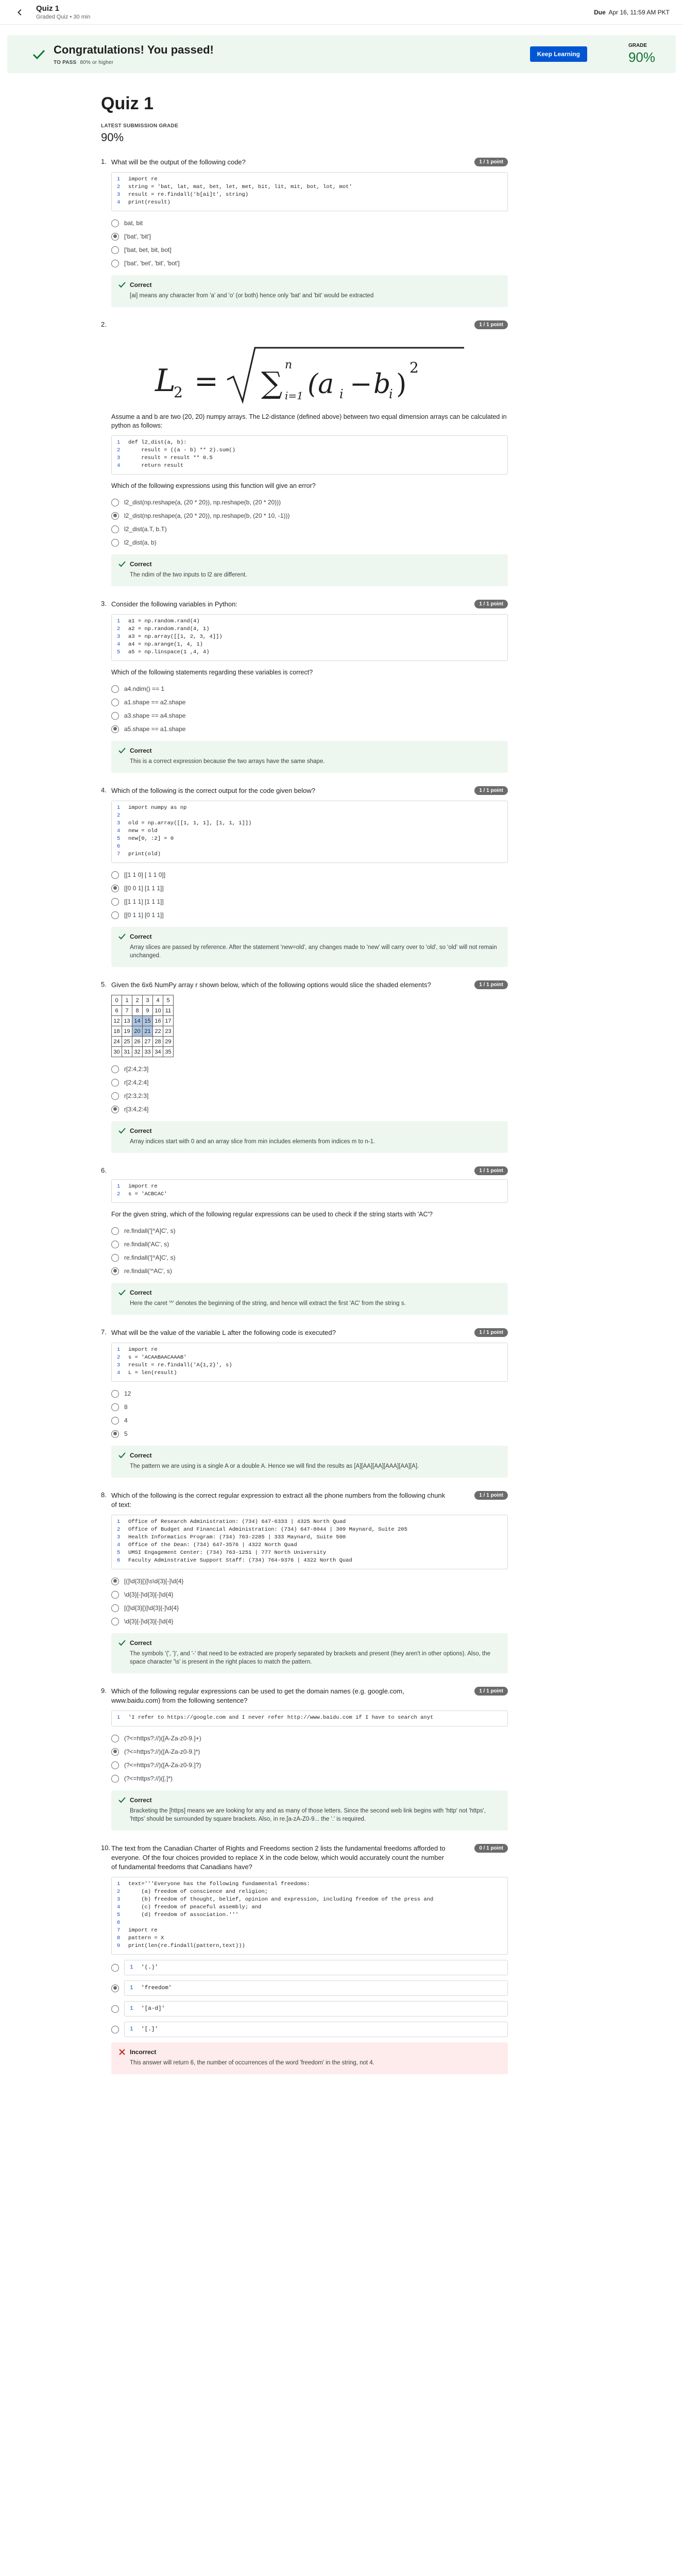  I want to click on answer-option: (?<=https?://)([A-Za-z0-9.]?), so click(309, 1765).